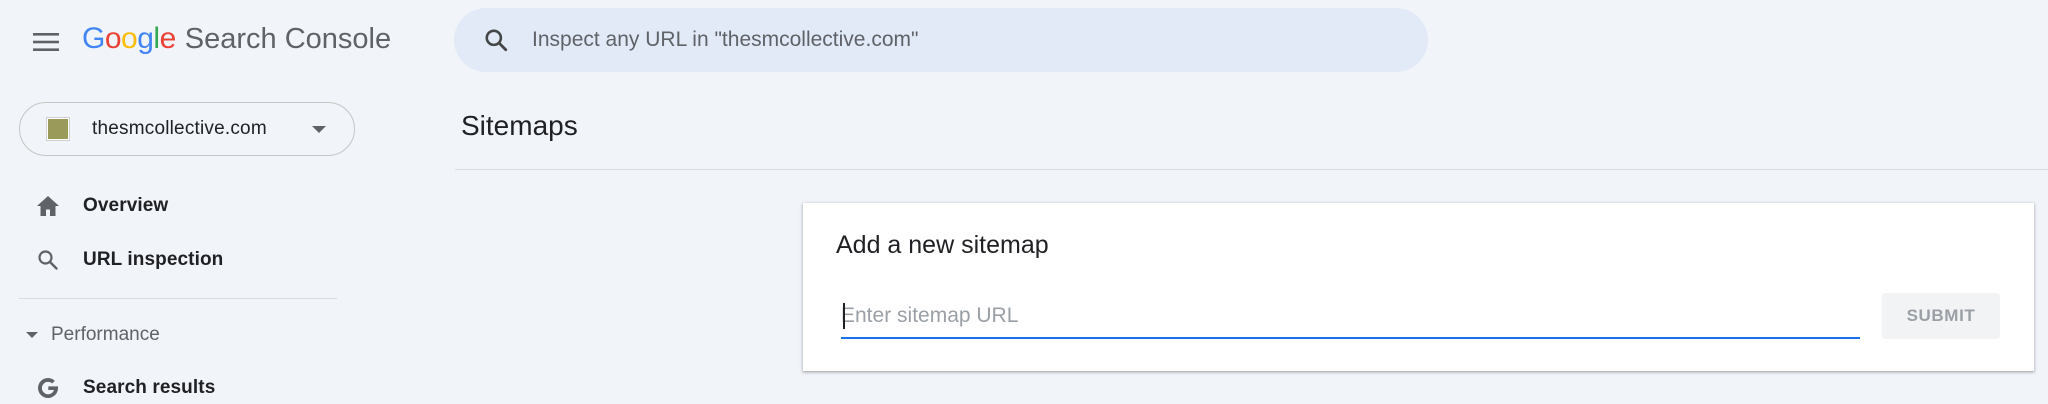 Image resolution: width=2048 pixels, height=404 pixels. Describe the element at coordinates (149, 387) in the screenshot. I see `sidebar-item-label: Search results` at that location.